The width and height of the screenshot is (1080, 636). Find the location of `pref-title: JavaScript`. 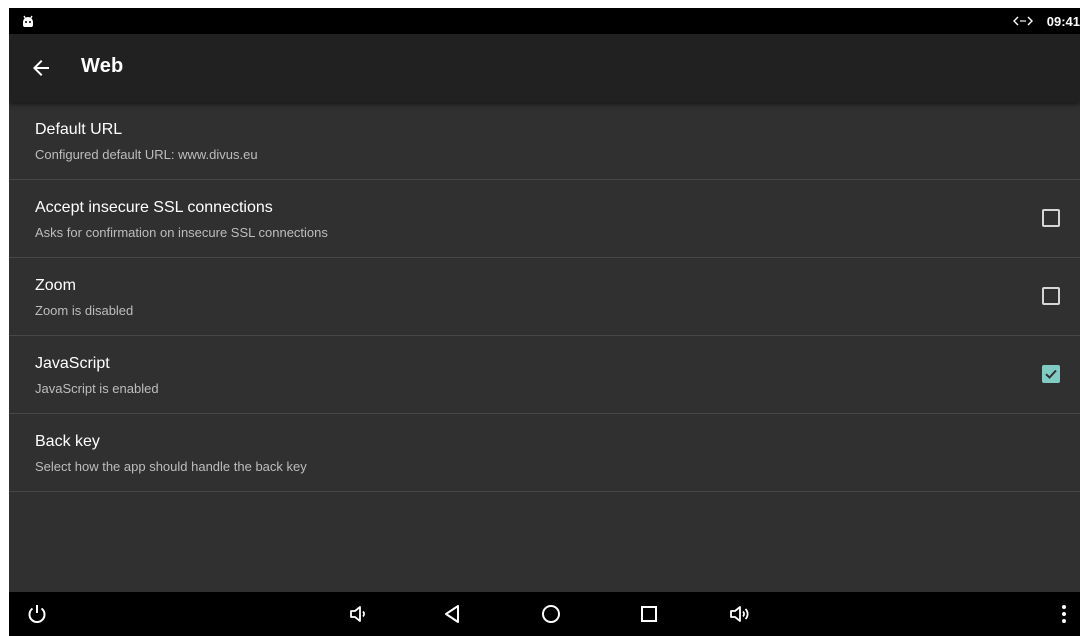

pref-title: JavaScript is located at coordinates (72, 363).